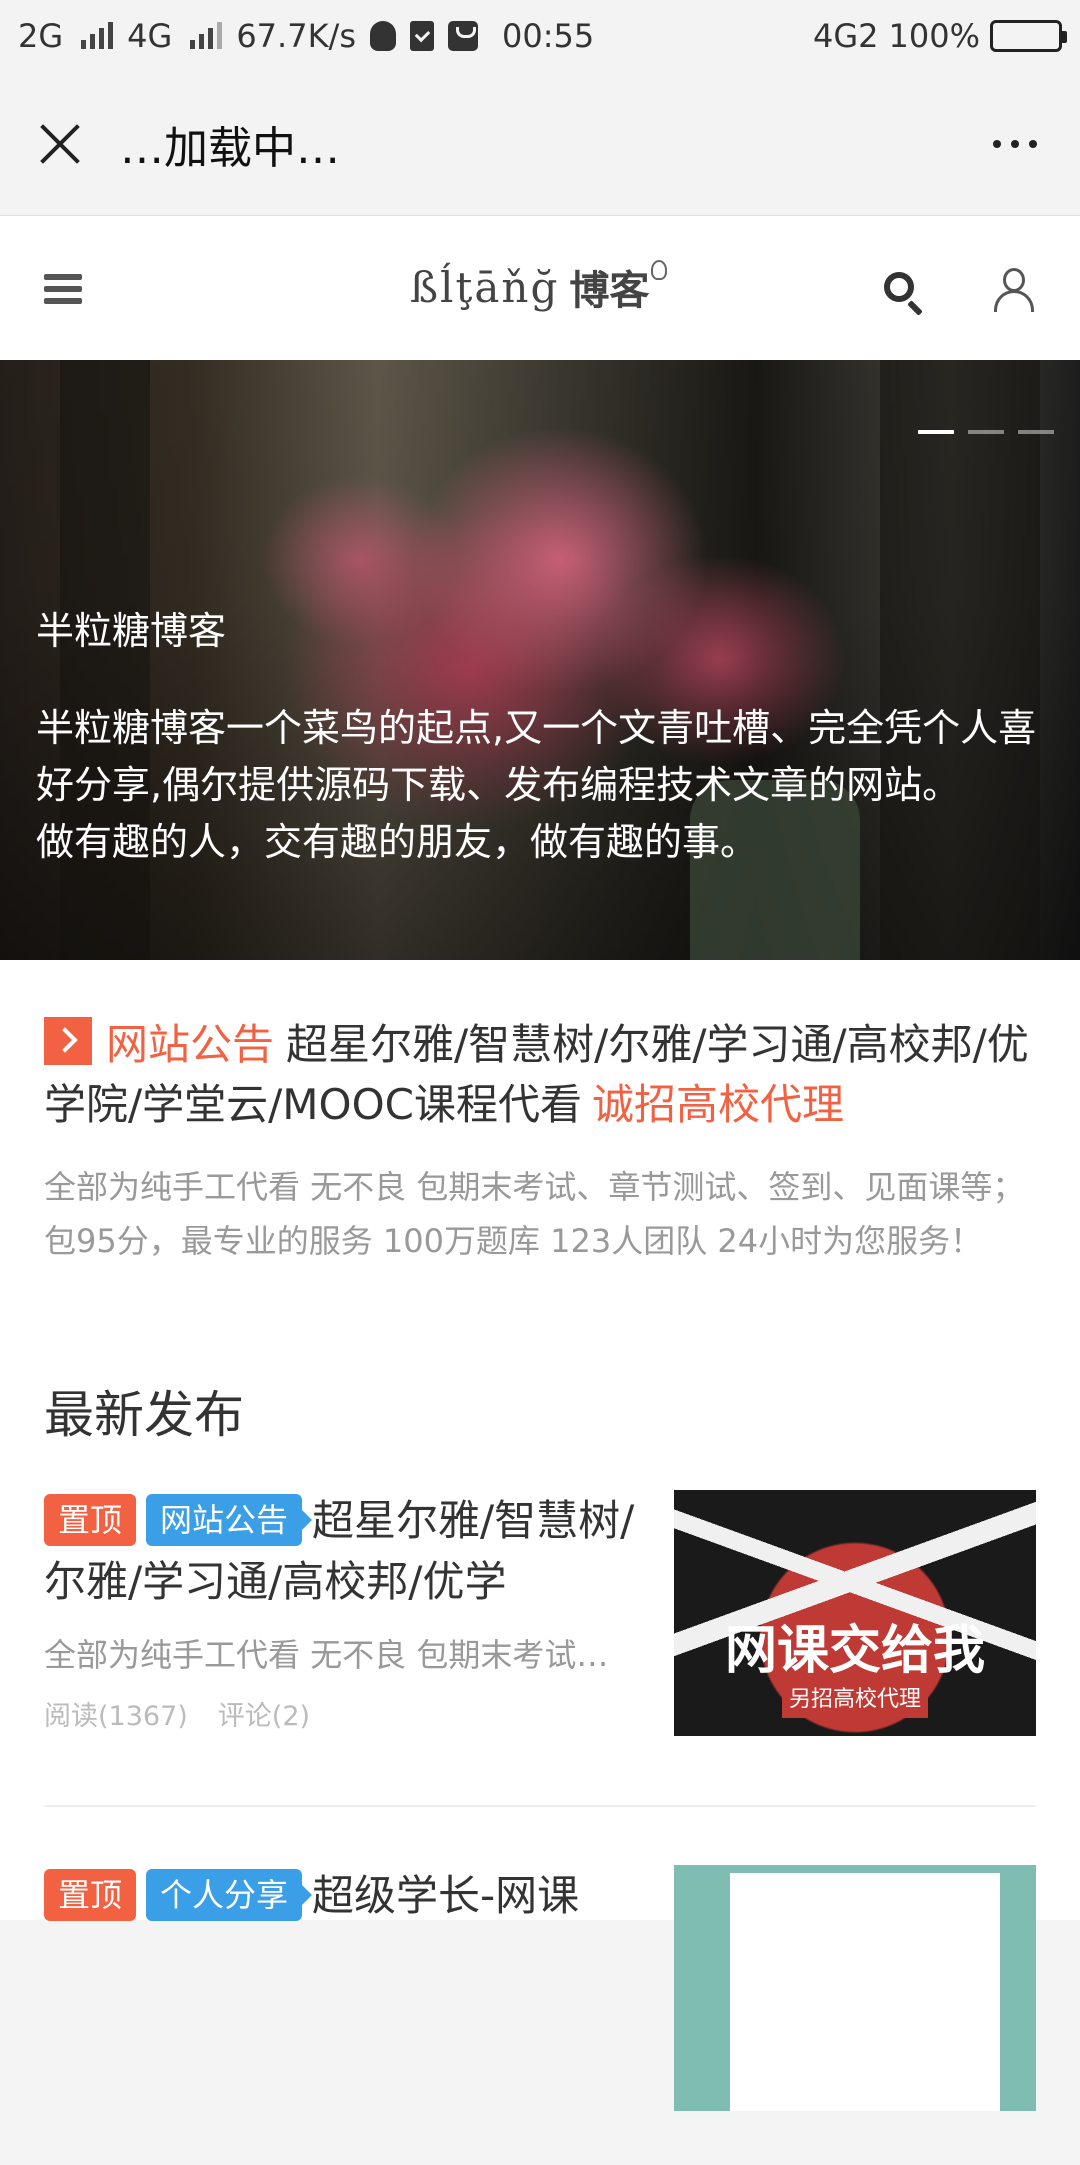 The height and width of the screenshot is (2165, 1080). What do you see at coordinates (422, 36) in the screenshot?
I see `clipboard-icon` at bounding box center [422, 36].